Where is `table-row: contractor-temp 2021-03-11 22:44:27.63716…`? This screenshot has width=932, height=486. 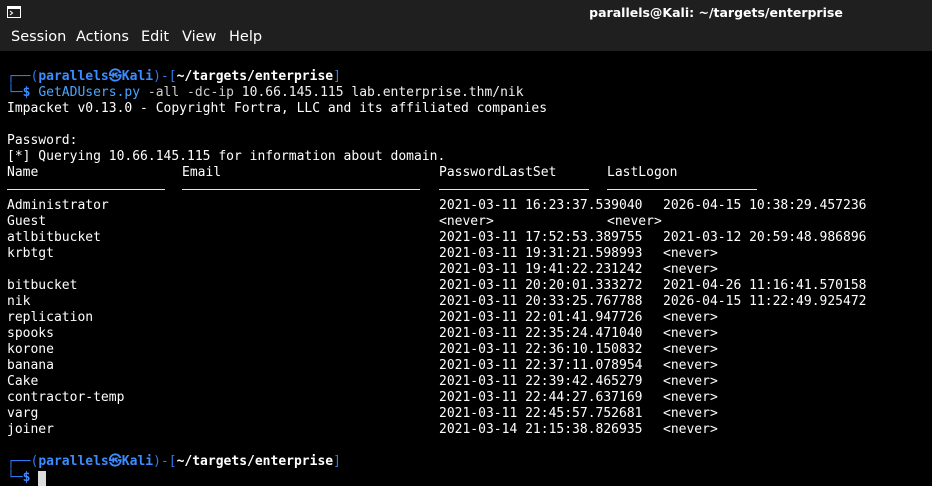
table-row: contractor-temp 2021-03-11 22:44:27.63716… is located at coordinates (467, 398).